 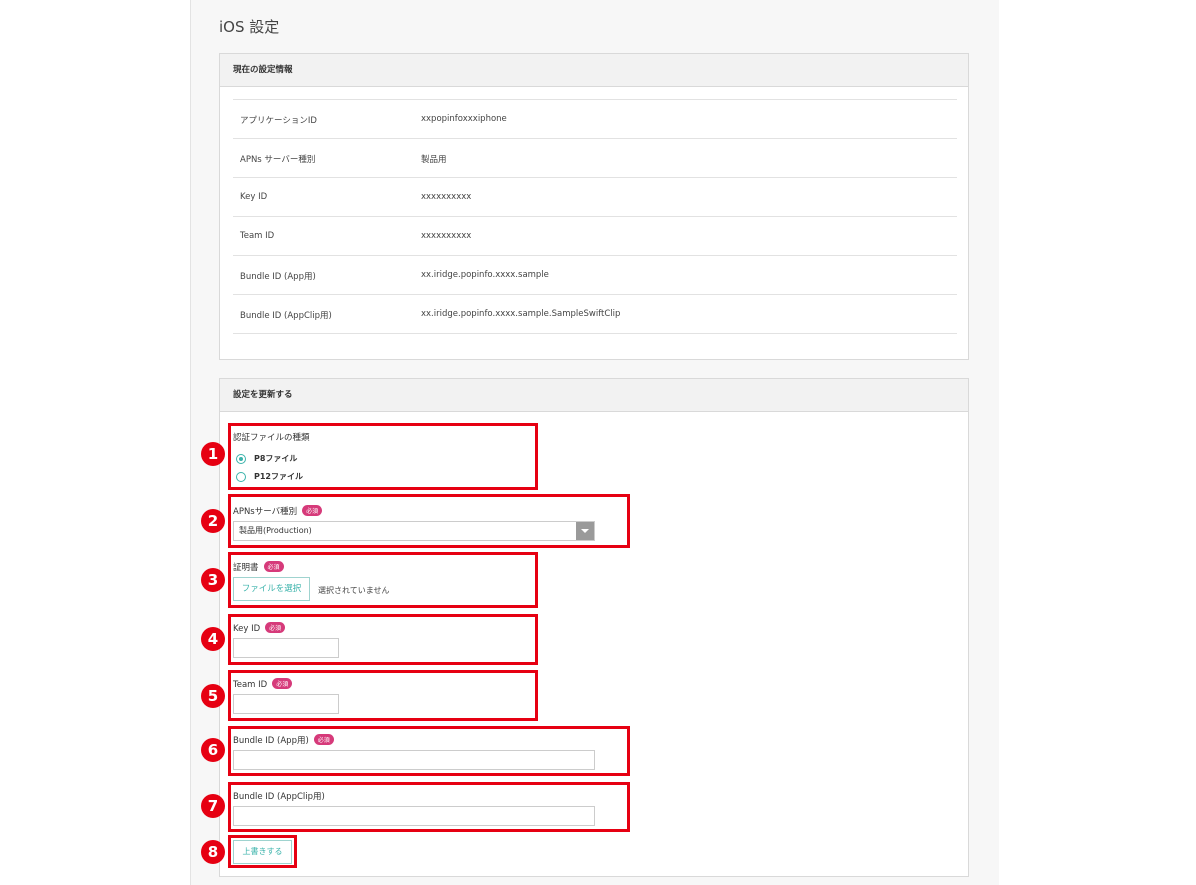 What do you see at coordinates (278, 121) in the screenshot?
I see `row-key: アプリケーションID` at bounding box center [278, 121].